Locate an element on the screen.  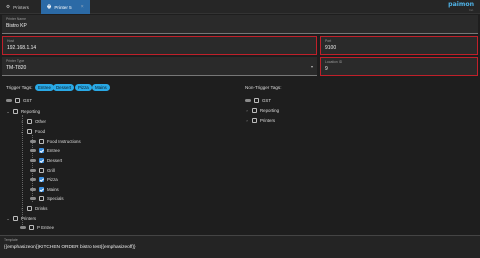
location-id-label: Location ID is located at coordinates (334, 62).